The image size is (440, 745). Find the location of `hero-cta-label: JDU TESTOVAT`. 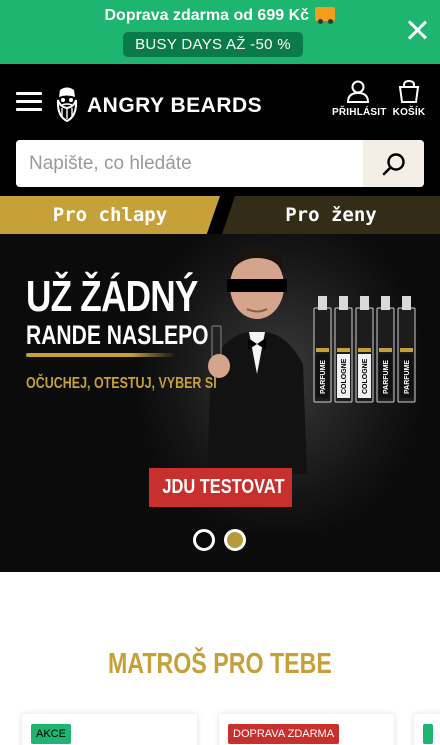

hero-cta-label: JDU TESTOVAT is located at coordinates (223, 487).